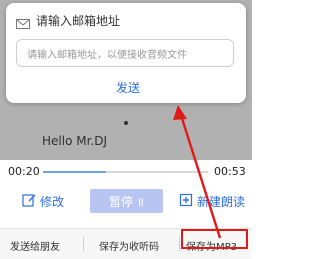 This screenshot has width=320, height=259. What do you see at coordinates (129, 245) in the screenshot?
I see `save-as-listen-code-button: 保存为收听码` at bounding box center [129, 245].